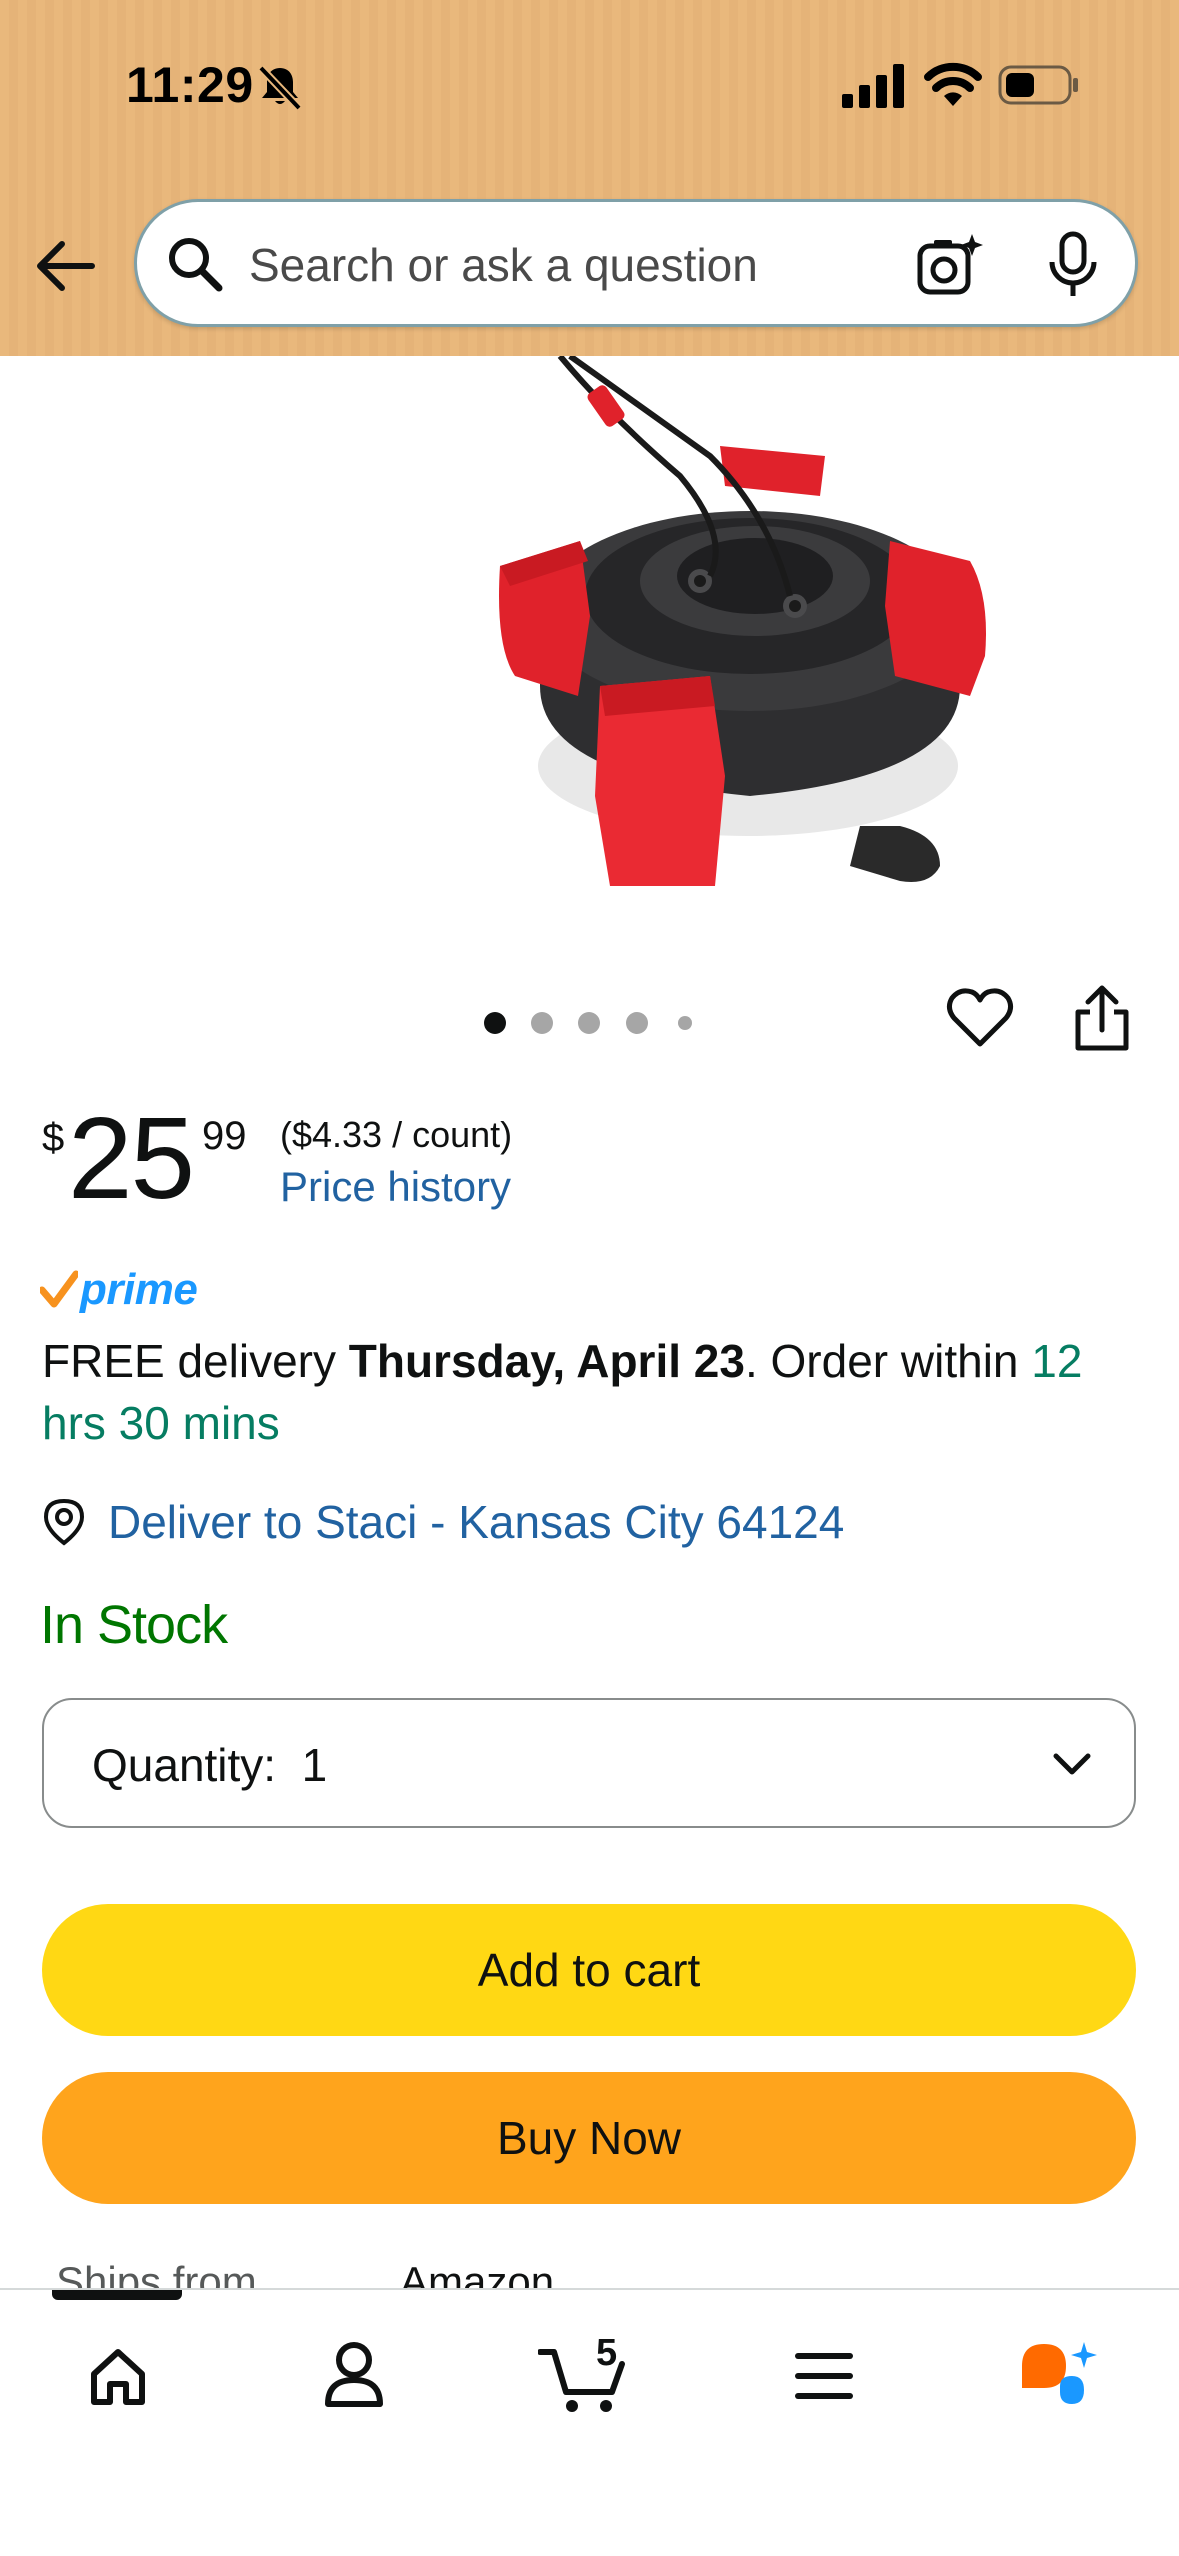  I want to click on quantity-label: Quantity: 1, so click(210, 1765).